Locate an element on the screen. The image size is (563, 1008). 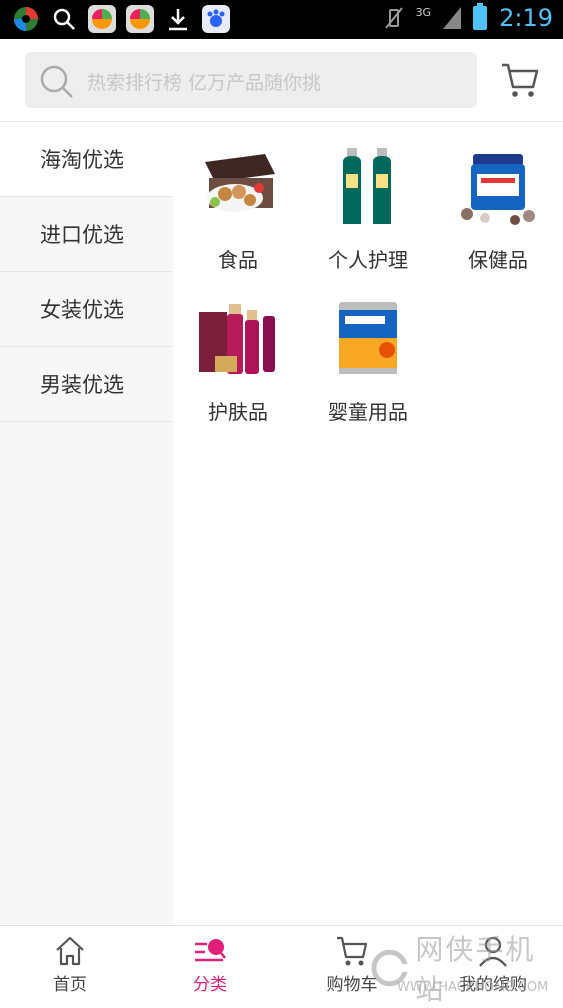
category-label: 保健品 is located at coordinates (498, 260).